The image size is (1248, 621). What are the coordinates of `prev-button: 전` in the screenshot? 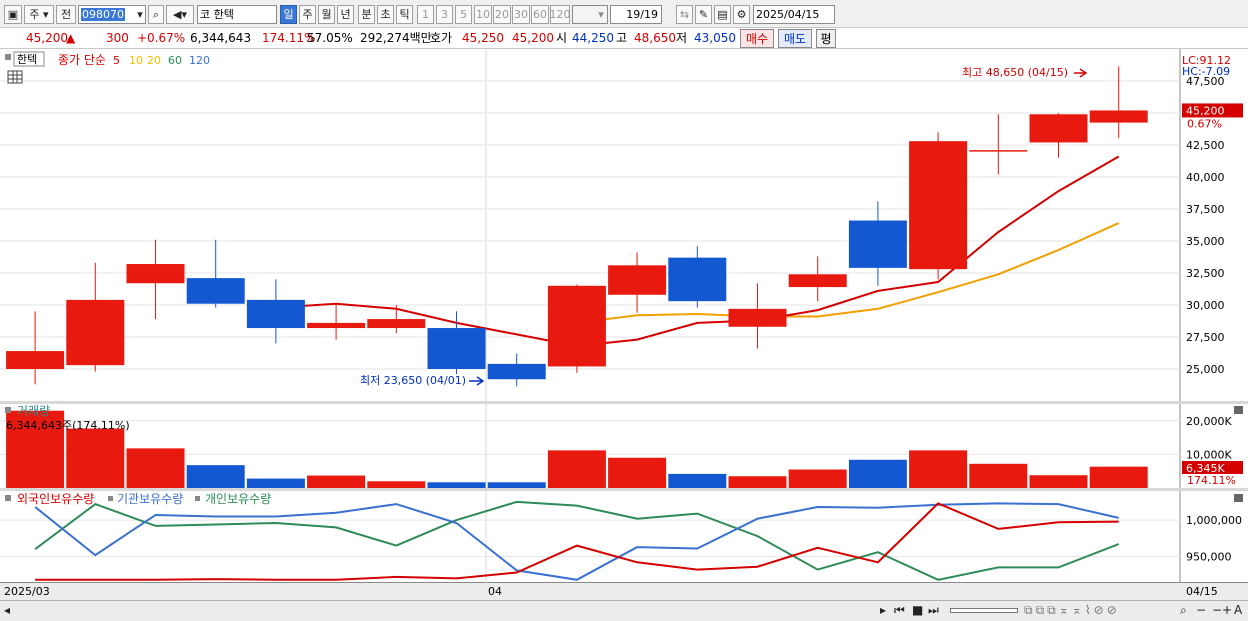 It's located at (66, 14).